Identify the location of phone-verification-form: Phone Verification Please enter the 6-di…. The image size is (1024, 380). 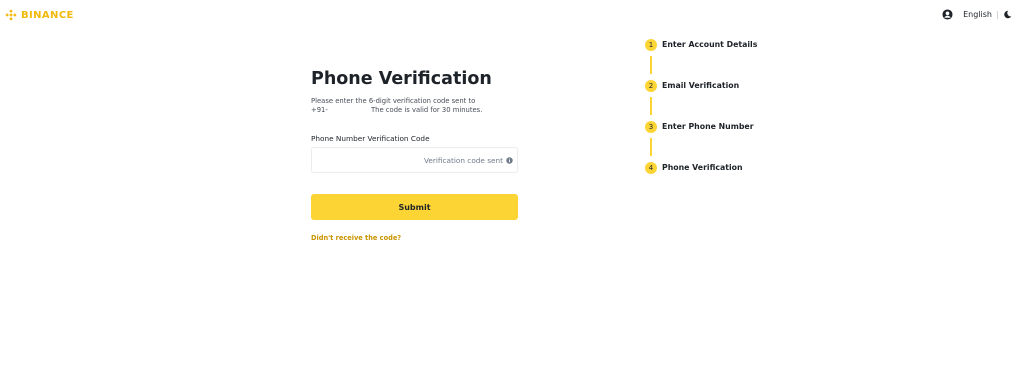
(414, 154).